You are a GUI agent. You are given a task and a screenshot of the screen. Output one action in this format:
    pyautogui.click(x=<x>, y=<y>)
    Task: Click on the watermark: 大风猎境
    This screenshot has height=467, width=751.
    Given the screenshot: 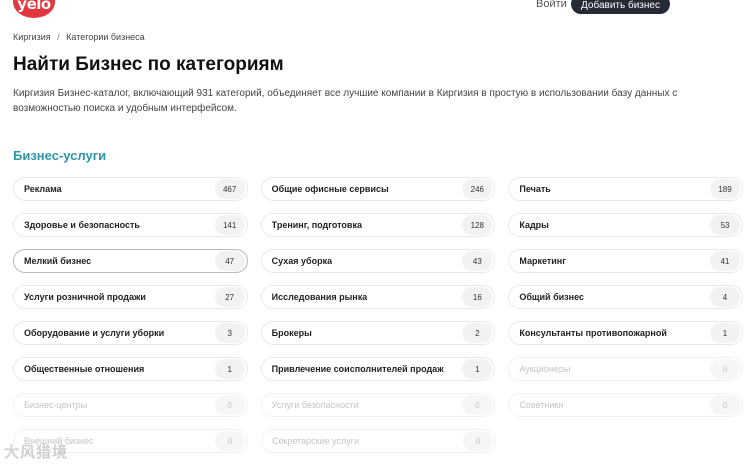 What is the action you would take?
    pyautogui.click(x=36, y=452)
    